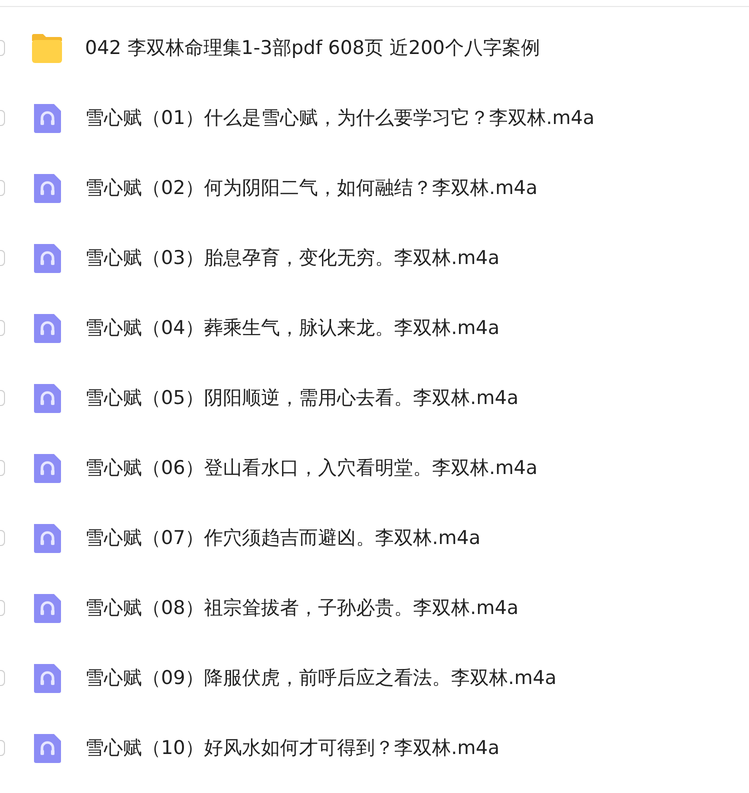 This screenshot has height=793, width=749. I want to click on file-name: 雪心赋（04）葬乘生气，脉认来龙。李双林.m4a, so click(292, 328).